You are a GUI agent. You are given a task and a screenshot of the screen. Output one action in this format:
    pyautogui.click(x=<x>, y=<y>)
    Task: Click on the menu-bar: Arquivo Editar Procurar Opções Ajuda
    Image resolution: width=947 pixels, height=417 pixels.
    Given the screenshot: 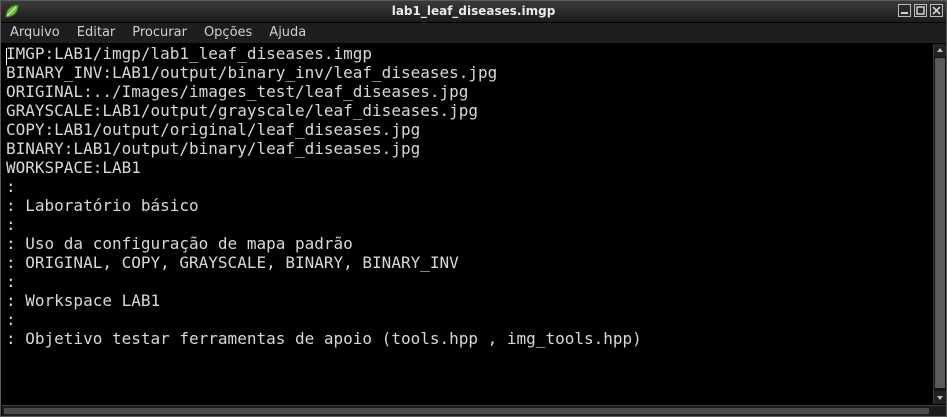 What is the action you would take?
    pyautogui.click(x=473, y=33)
    